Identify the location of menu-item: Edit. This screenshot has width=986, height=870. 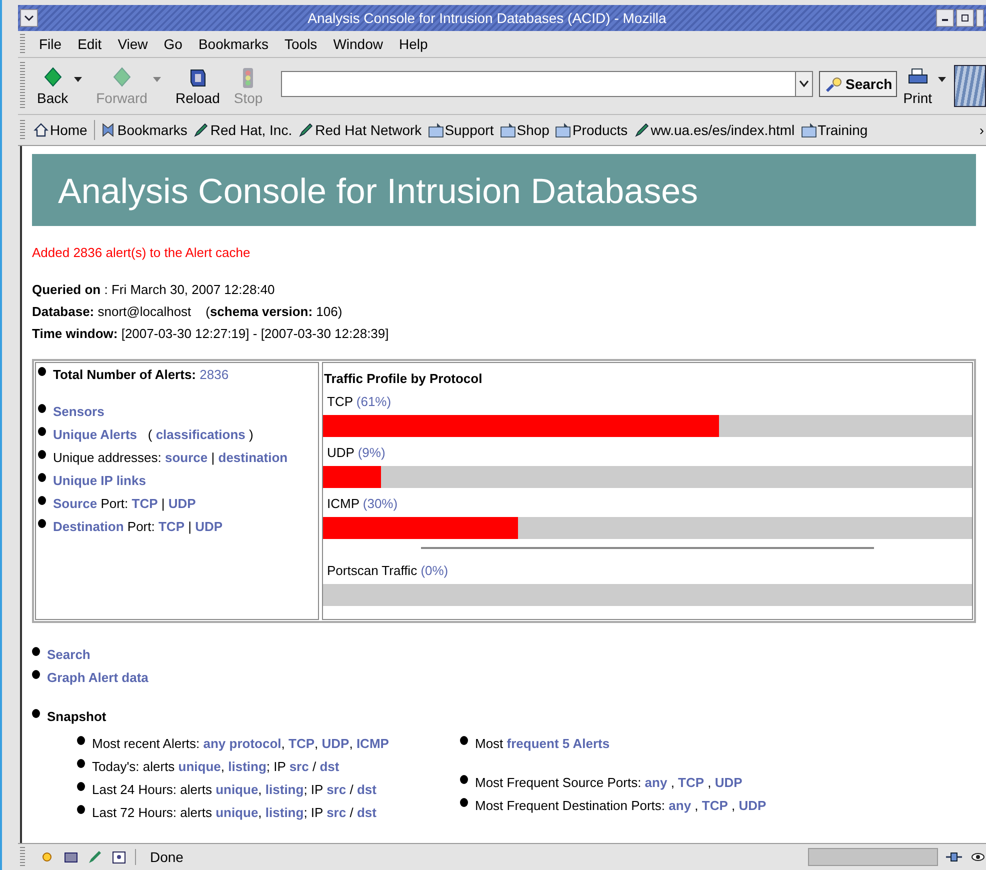
(90, 44).